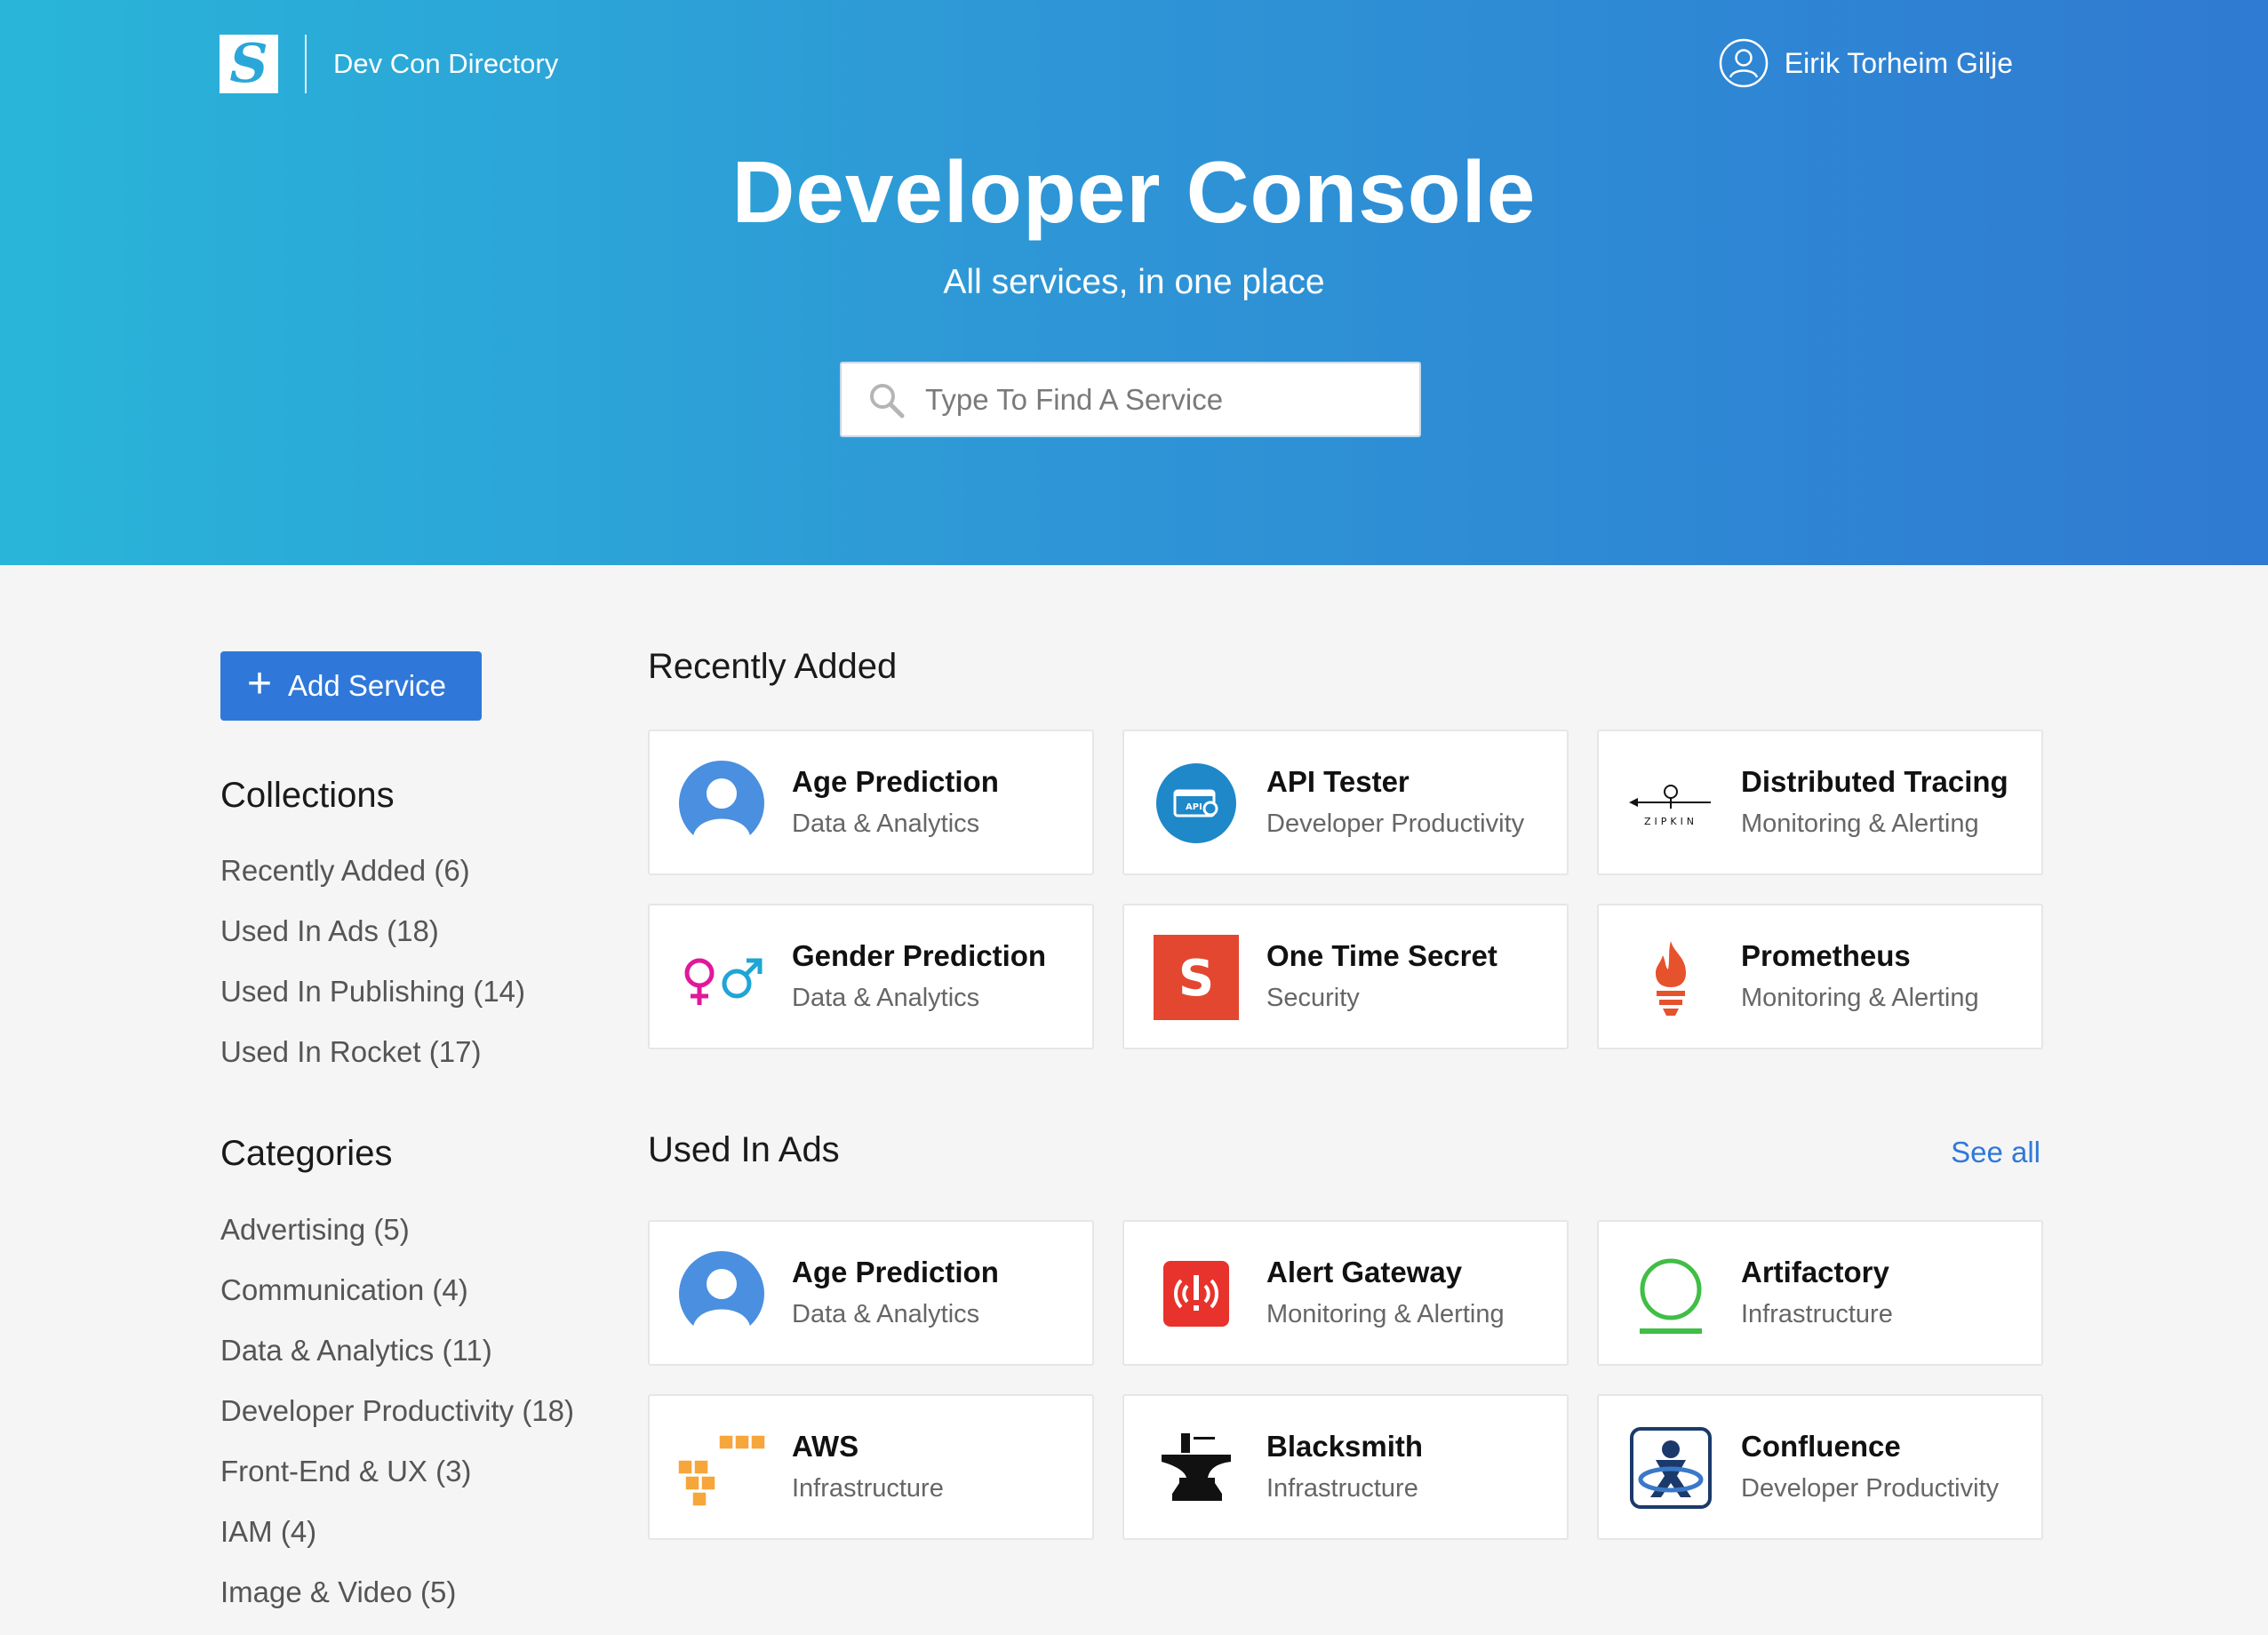  What do you see at coordinates (1670, 1293) in the screenshot?
I see `artifactory-icon` at bounding box center [1670, 1293].